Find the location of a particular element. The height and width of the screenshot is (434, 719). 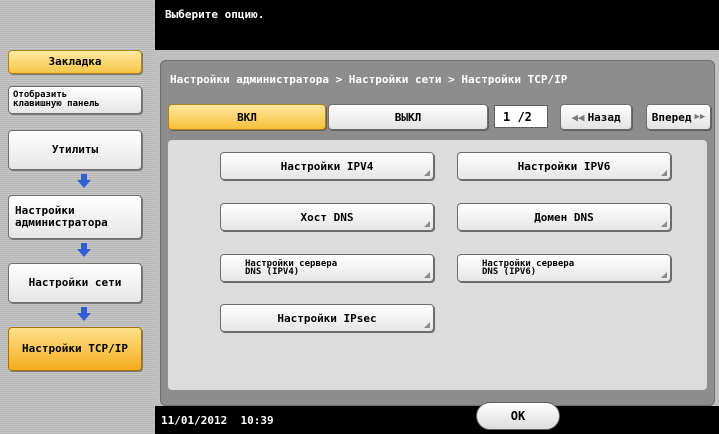

utilities-label: Утилиты is located at coordinates (75, 149).